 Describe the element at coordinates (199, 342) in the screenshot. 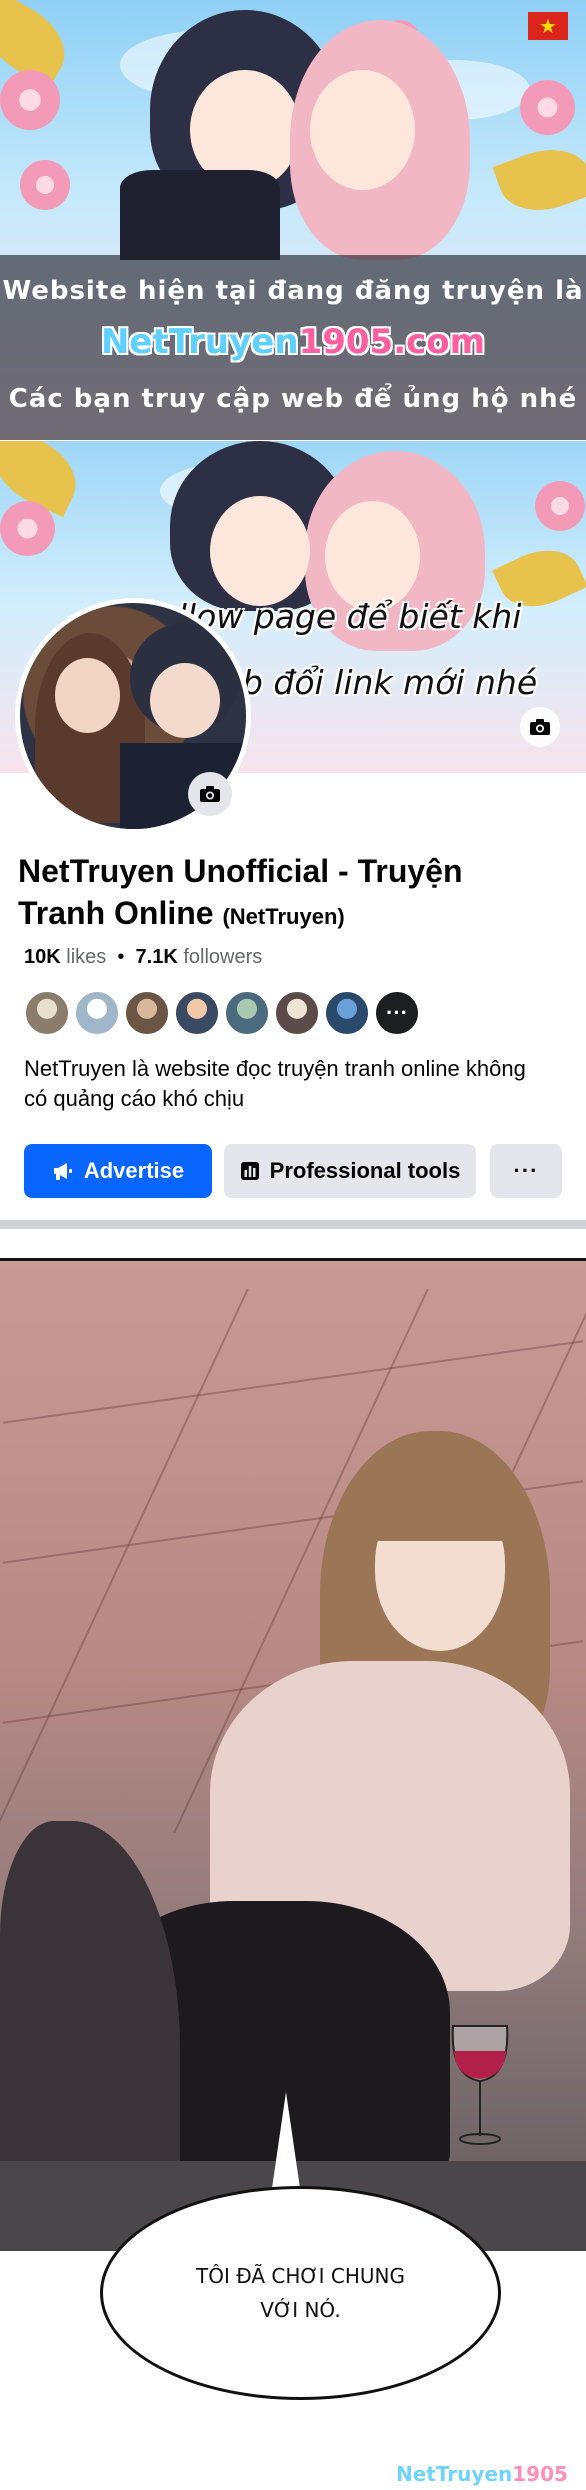

I see `site-name: NetTruyen` at that location.